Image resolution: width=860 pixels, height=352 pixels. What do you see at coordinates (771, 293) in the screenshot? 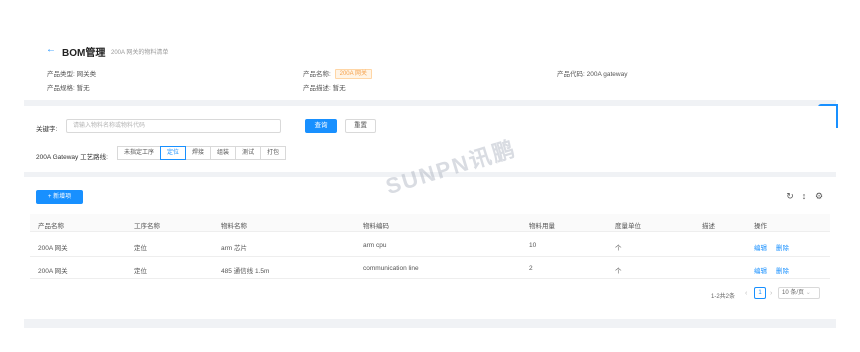
I see `next-page-icon: ›` at bounding box center [771, 293].